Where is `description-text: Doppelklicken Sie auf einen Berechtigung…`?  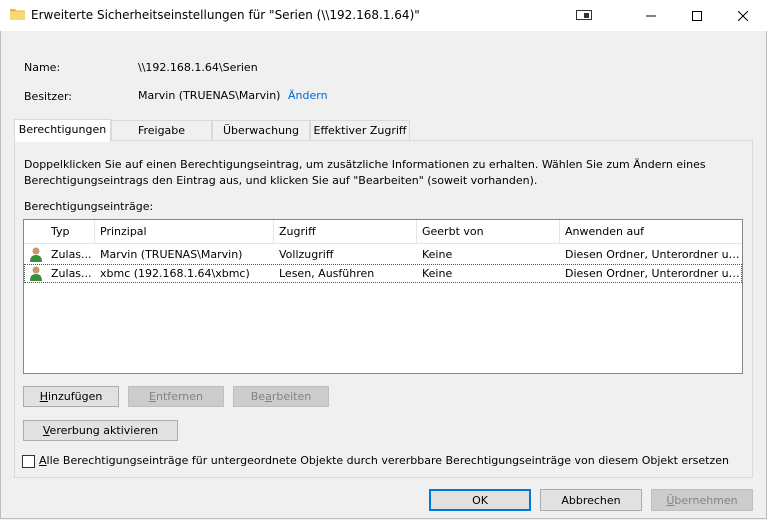
description-text: Doppelklicken Sie auf einen Berechtigung… is located at coordinates (365, 172).